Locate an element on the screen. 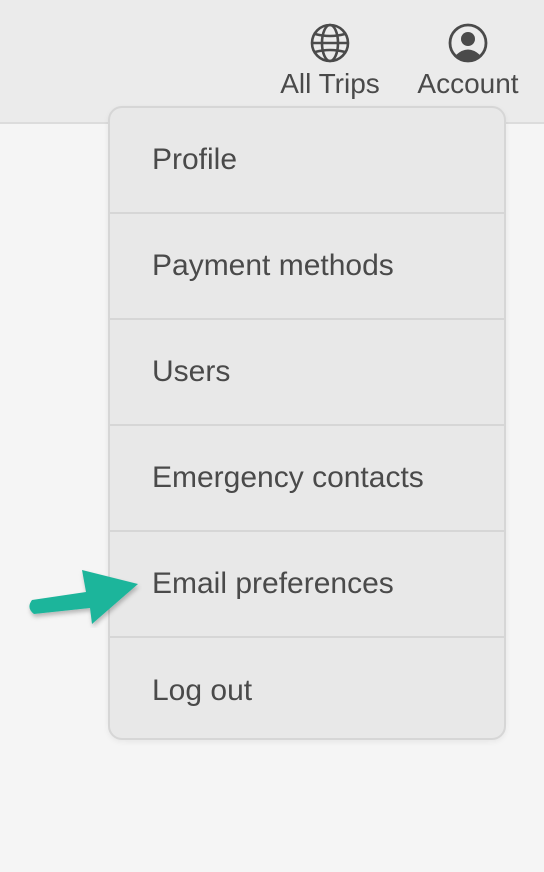  menu-item-label: Emergency contacts is located at coordinates (288, 477).